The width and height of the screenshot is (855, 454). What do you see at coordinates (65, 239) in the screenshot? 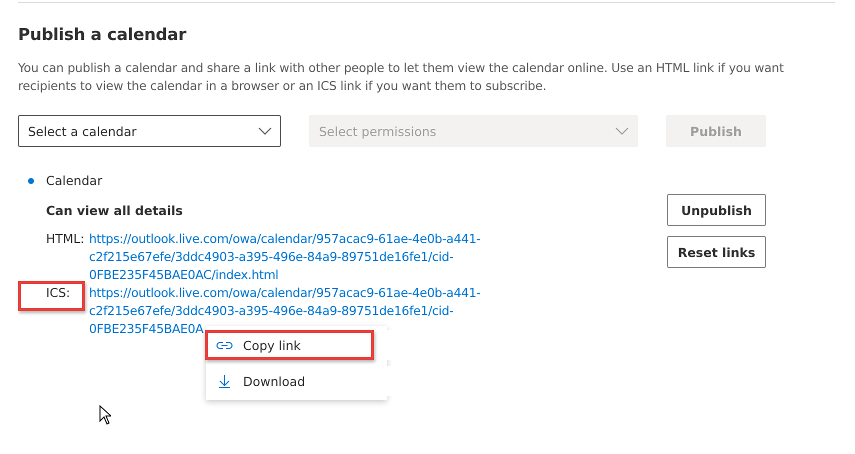
I see `link-label: HTML:` at bounding box center [65, 239].